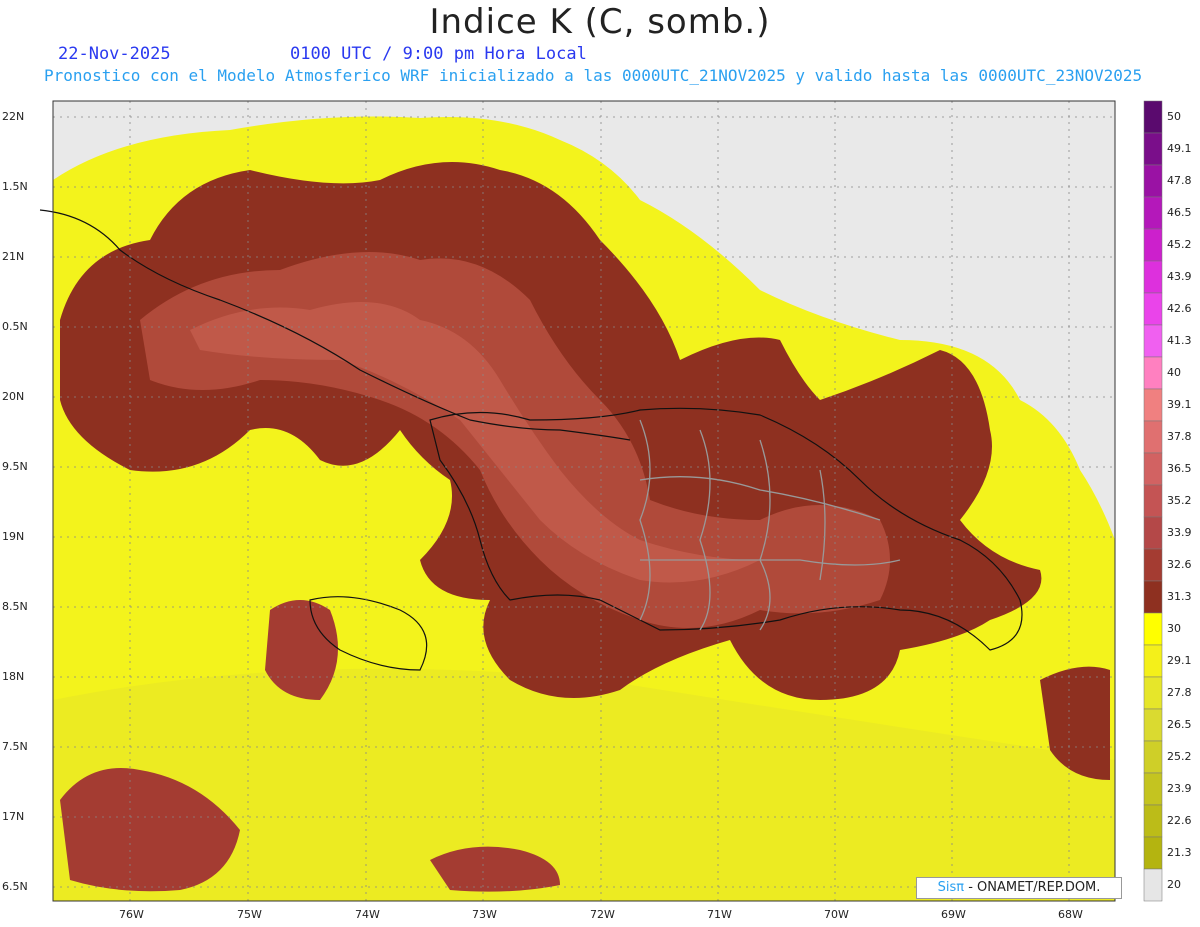  I want to click on colorbar, so click(1153, 501).